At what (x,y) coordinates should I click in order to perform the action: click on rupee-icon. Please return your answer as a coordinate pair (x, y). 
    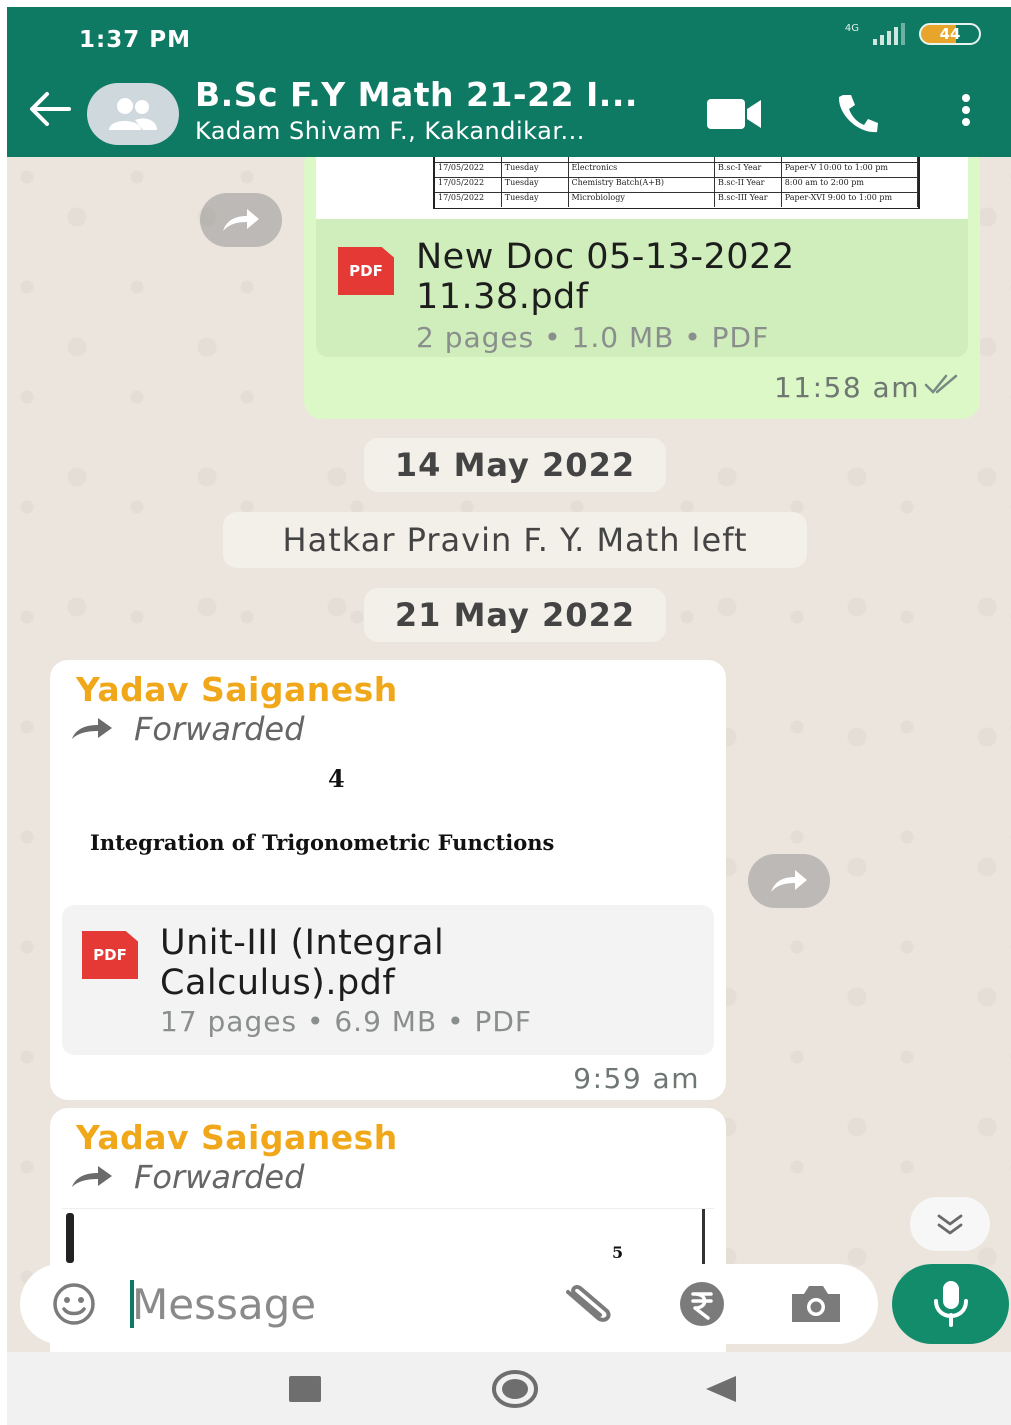
    Looking at the image, I should click on (702, 1304).